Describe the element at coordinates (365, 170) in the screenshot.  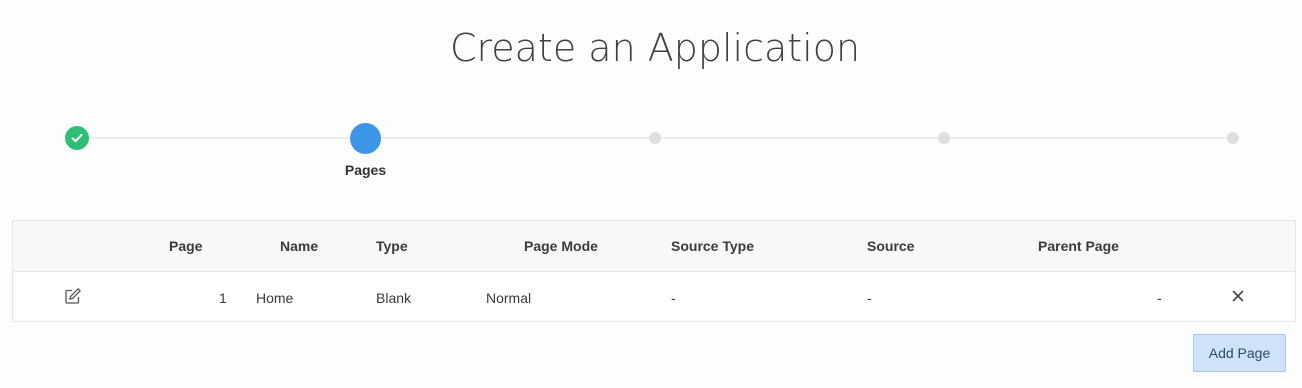
I see `wizard-step-label: Pages` at that location.